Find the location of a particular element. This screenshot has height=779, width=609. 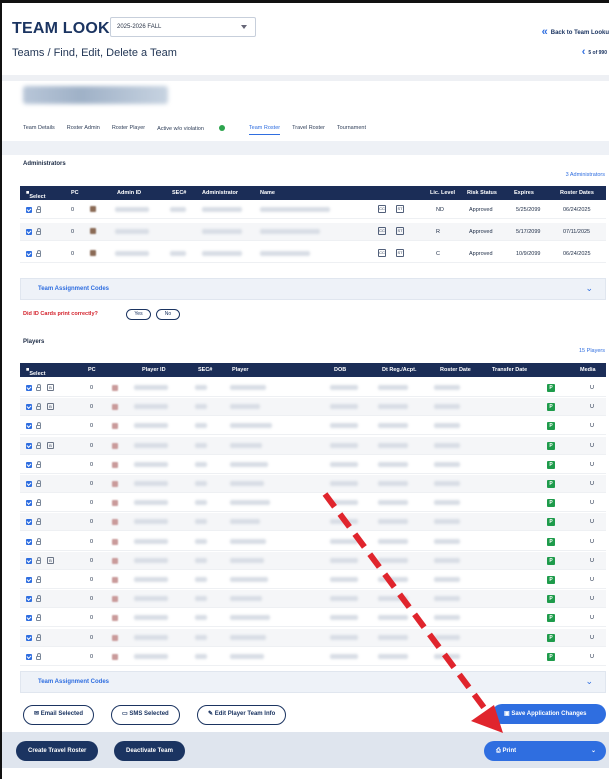

season-select: 2025-2026 FALL is located at coordinates (183, 27).